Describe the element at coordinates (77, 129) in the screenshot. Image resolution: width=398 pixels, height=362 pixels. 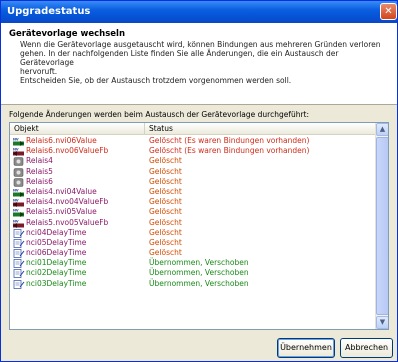
I see `column-header-objekt: Objekt` at that location.